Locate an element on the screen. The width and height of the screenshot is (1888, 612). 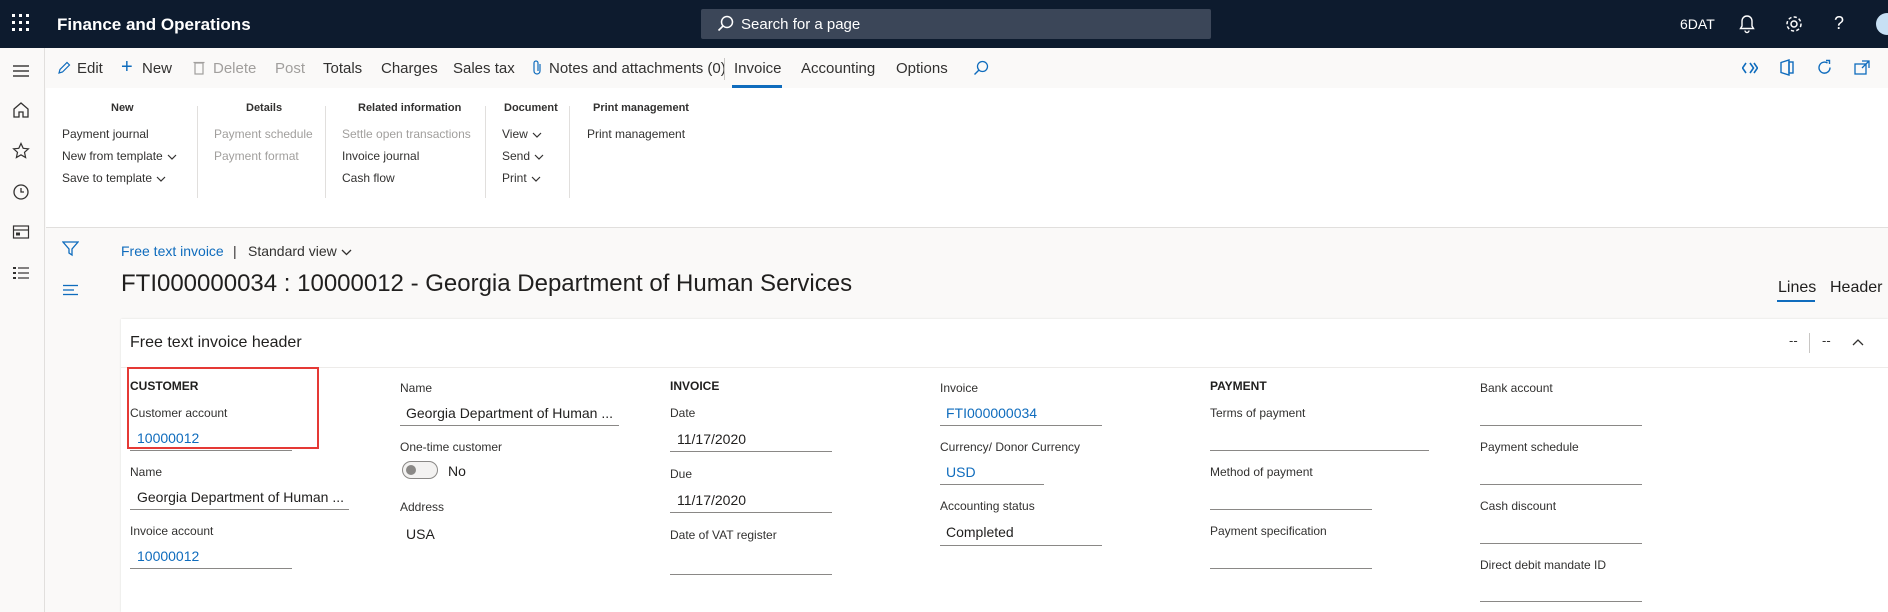
accounting-status-field: Completed is located at coordinates (980, 532).